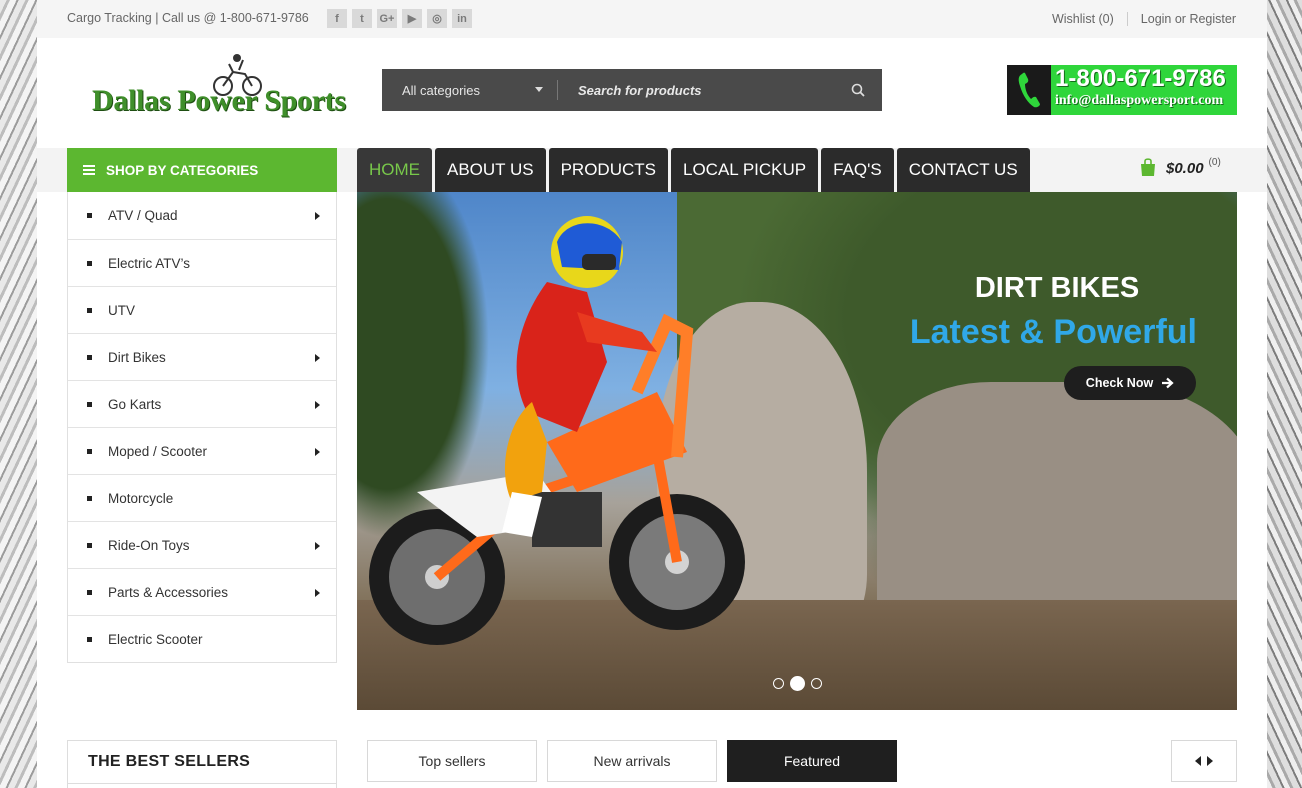  What do you see at coordinates (1148, 166) in the screenshot?
I see `shopping-bag-icon` at bounding box center [1148, 166].